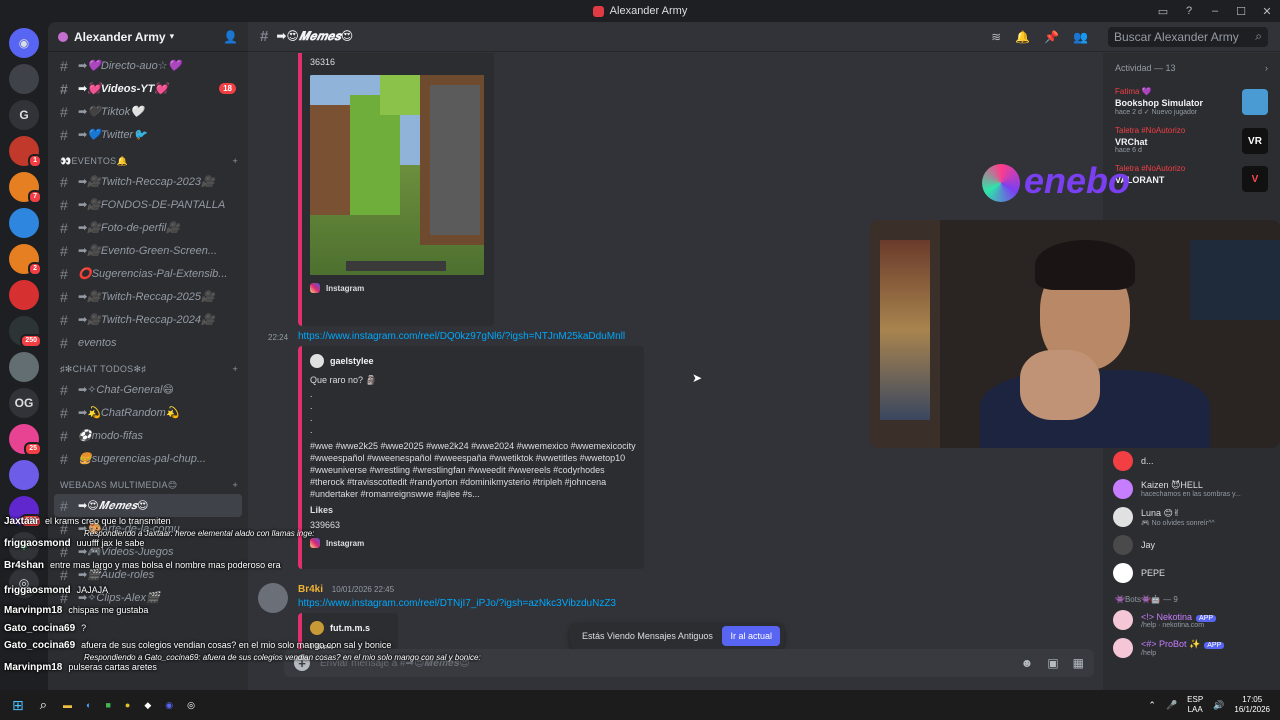 The image size is (1280, 720). What do you see at coordinates (1191, 573) in the screenshot?
I see `member-item: PEPE` at bounding box center [1191, 573].